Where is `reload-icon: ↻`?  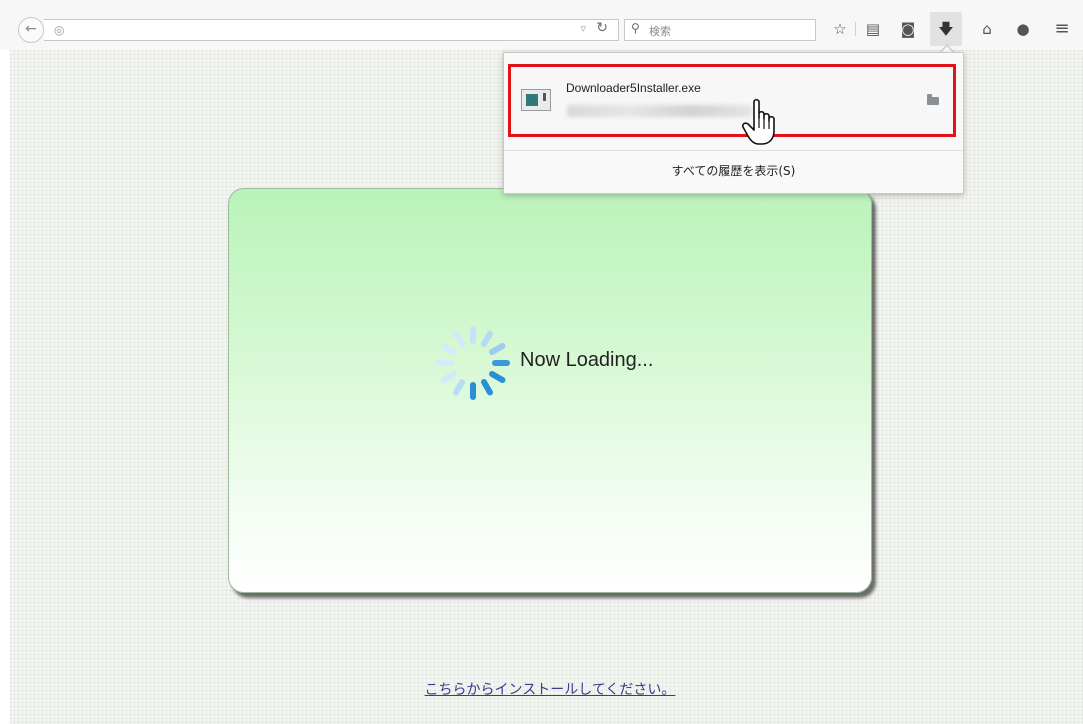
reload-icon: ↻ is located at coordinates (602, 28).